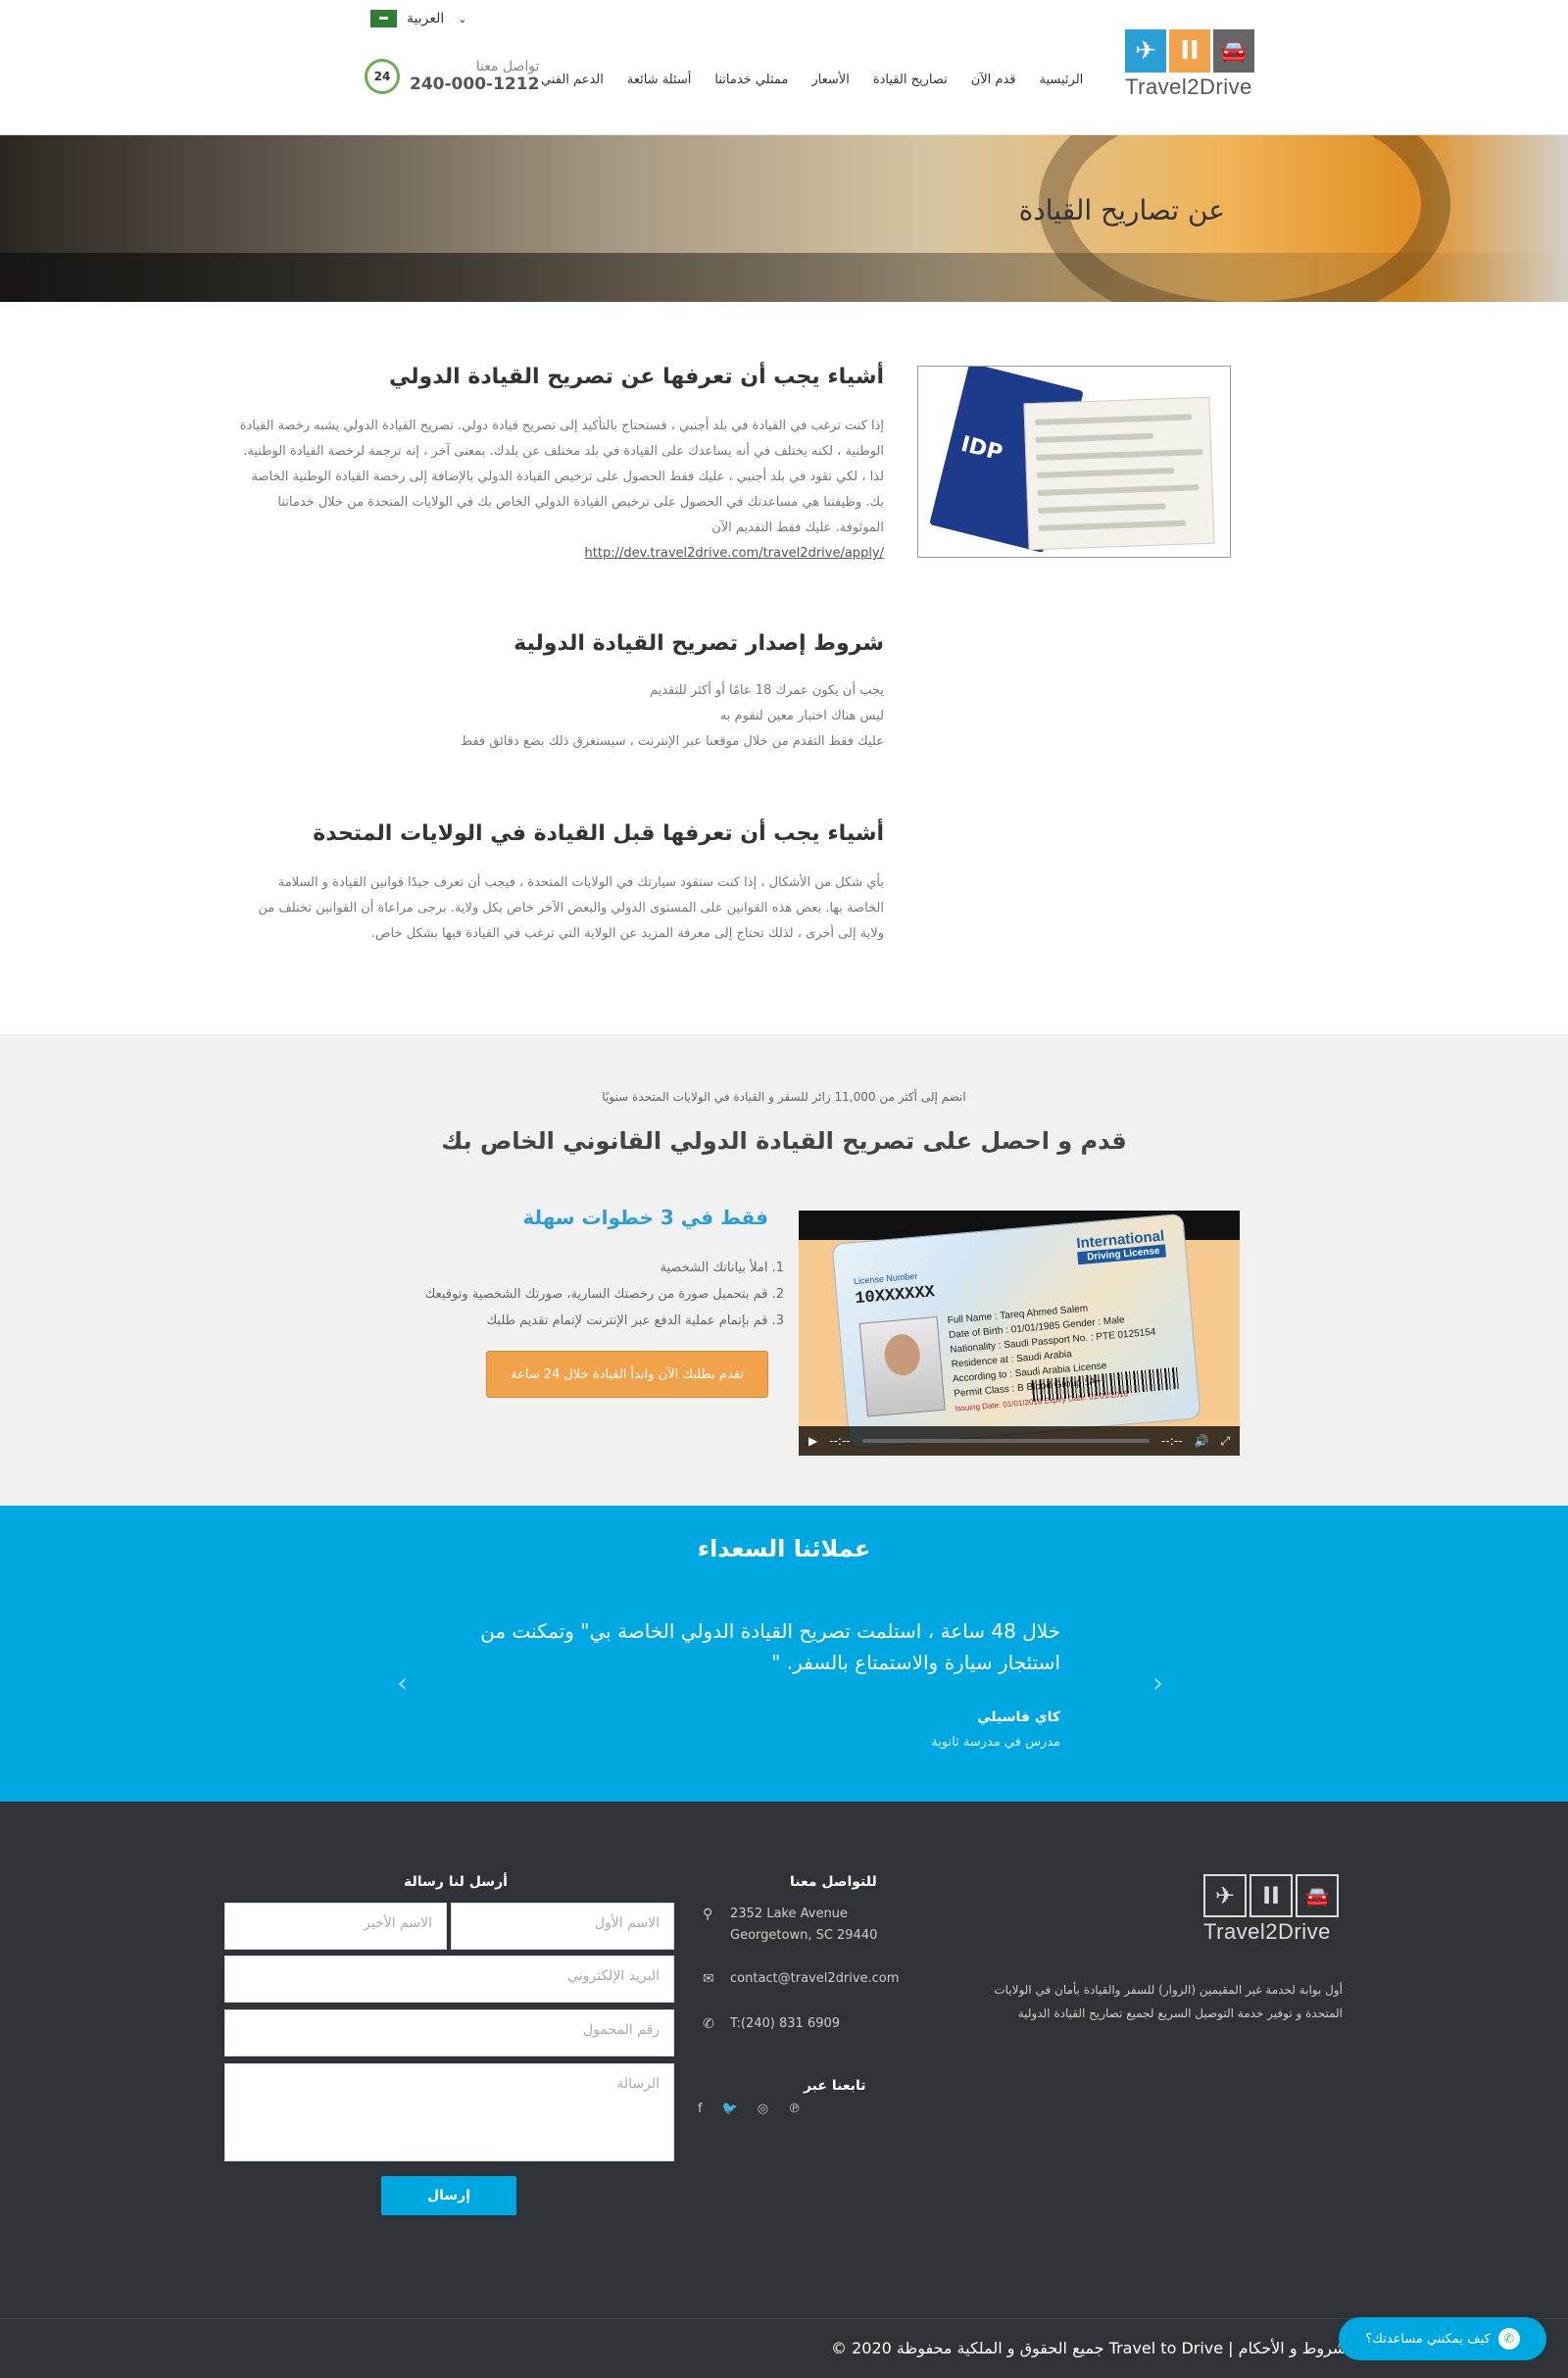  What do you see at coordinates (699, 644) in the screenshot?
I see `section-heading-conditions: شروط إصدار تصريح القيادة الدولية` at bounding box center [699, 644].